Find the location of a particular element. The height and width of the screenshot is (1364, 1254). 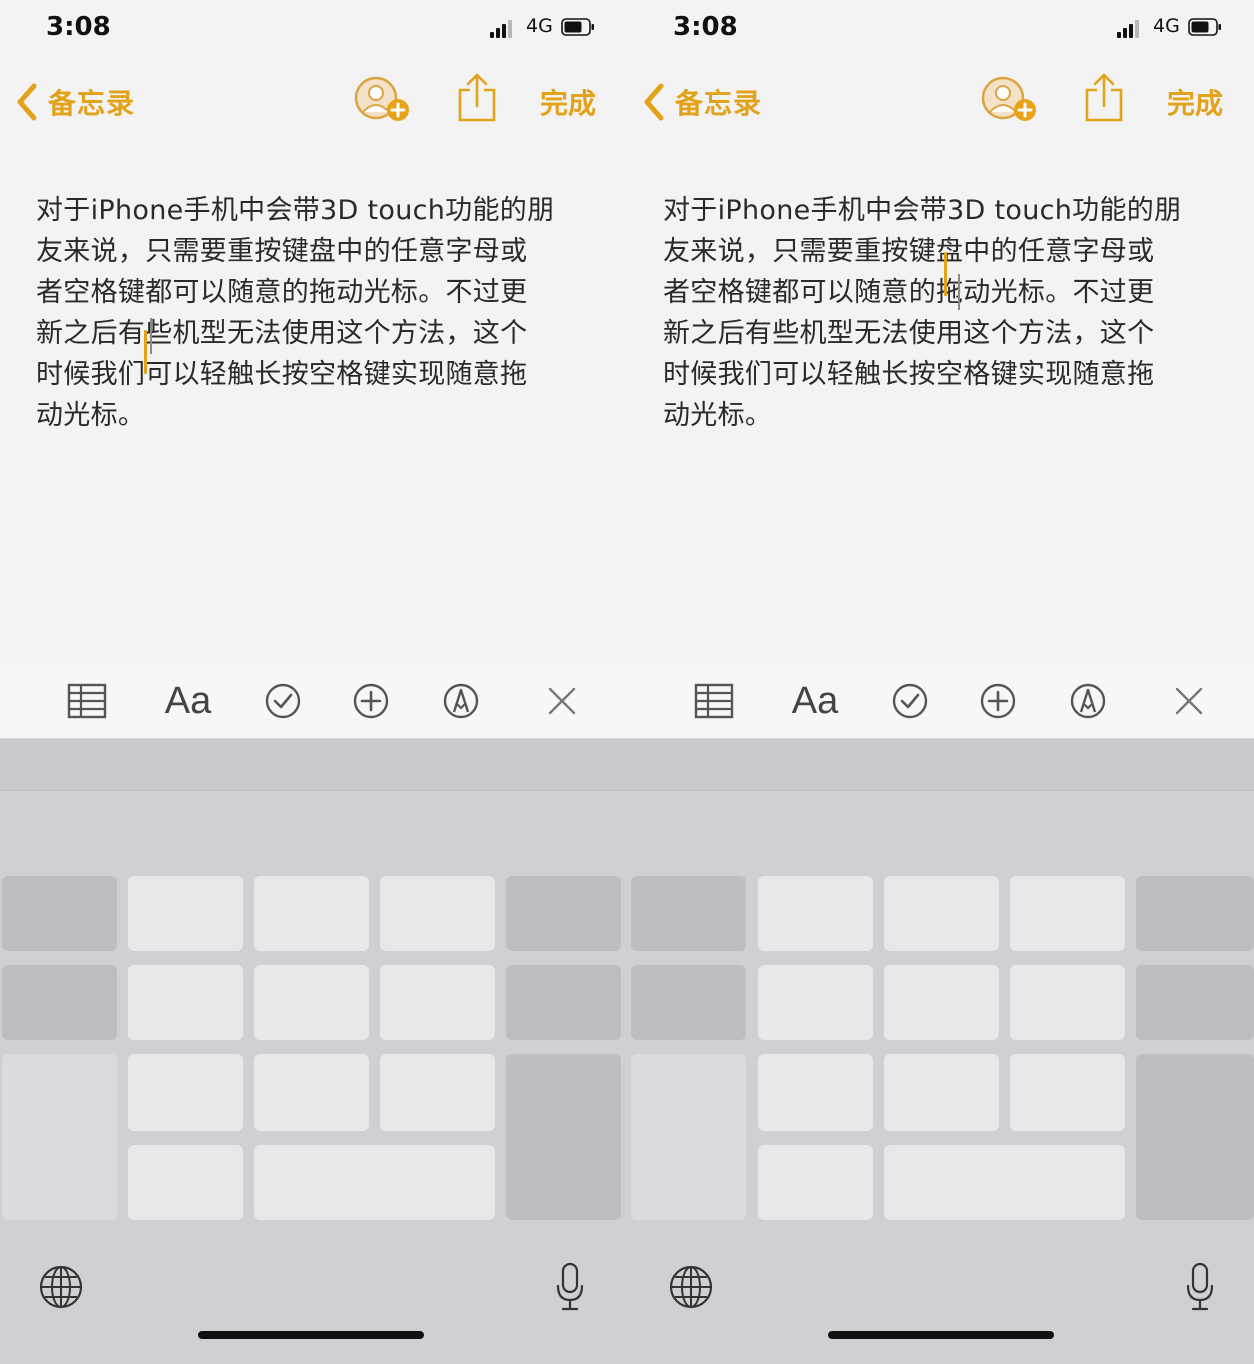

floating-cursor is located at coordinates (145, 352).